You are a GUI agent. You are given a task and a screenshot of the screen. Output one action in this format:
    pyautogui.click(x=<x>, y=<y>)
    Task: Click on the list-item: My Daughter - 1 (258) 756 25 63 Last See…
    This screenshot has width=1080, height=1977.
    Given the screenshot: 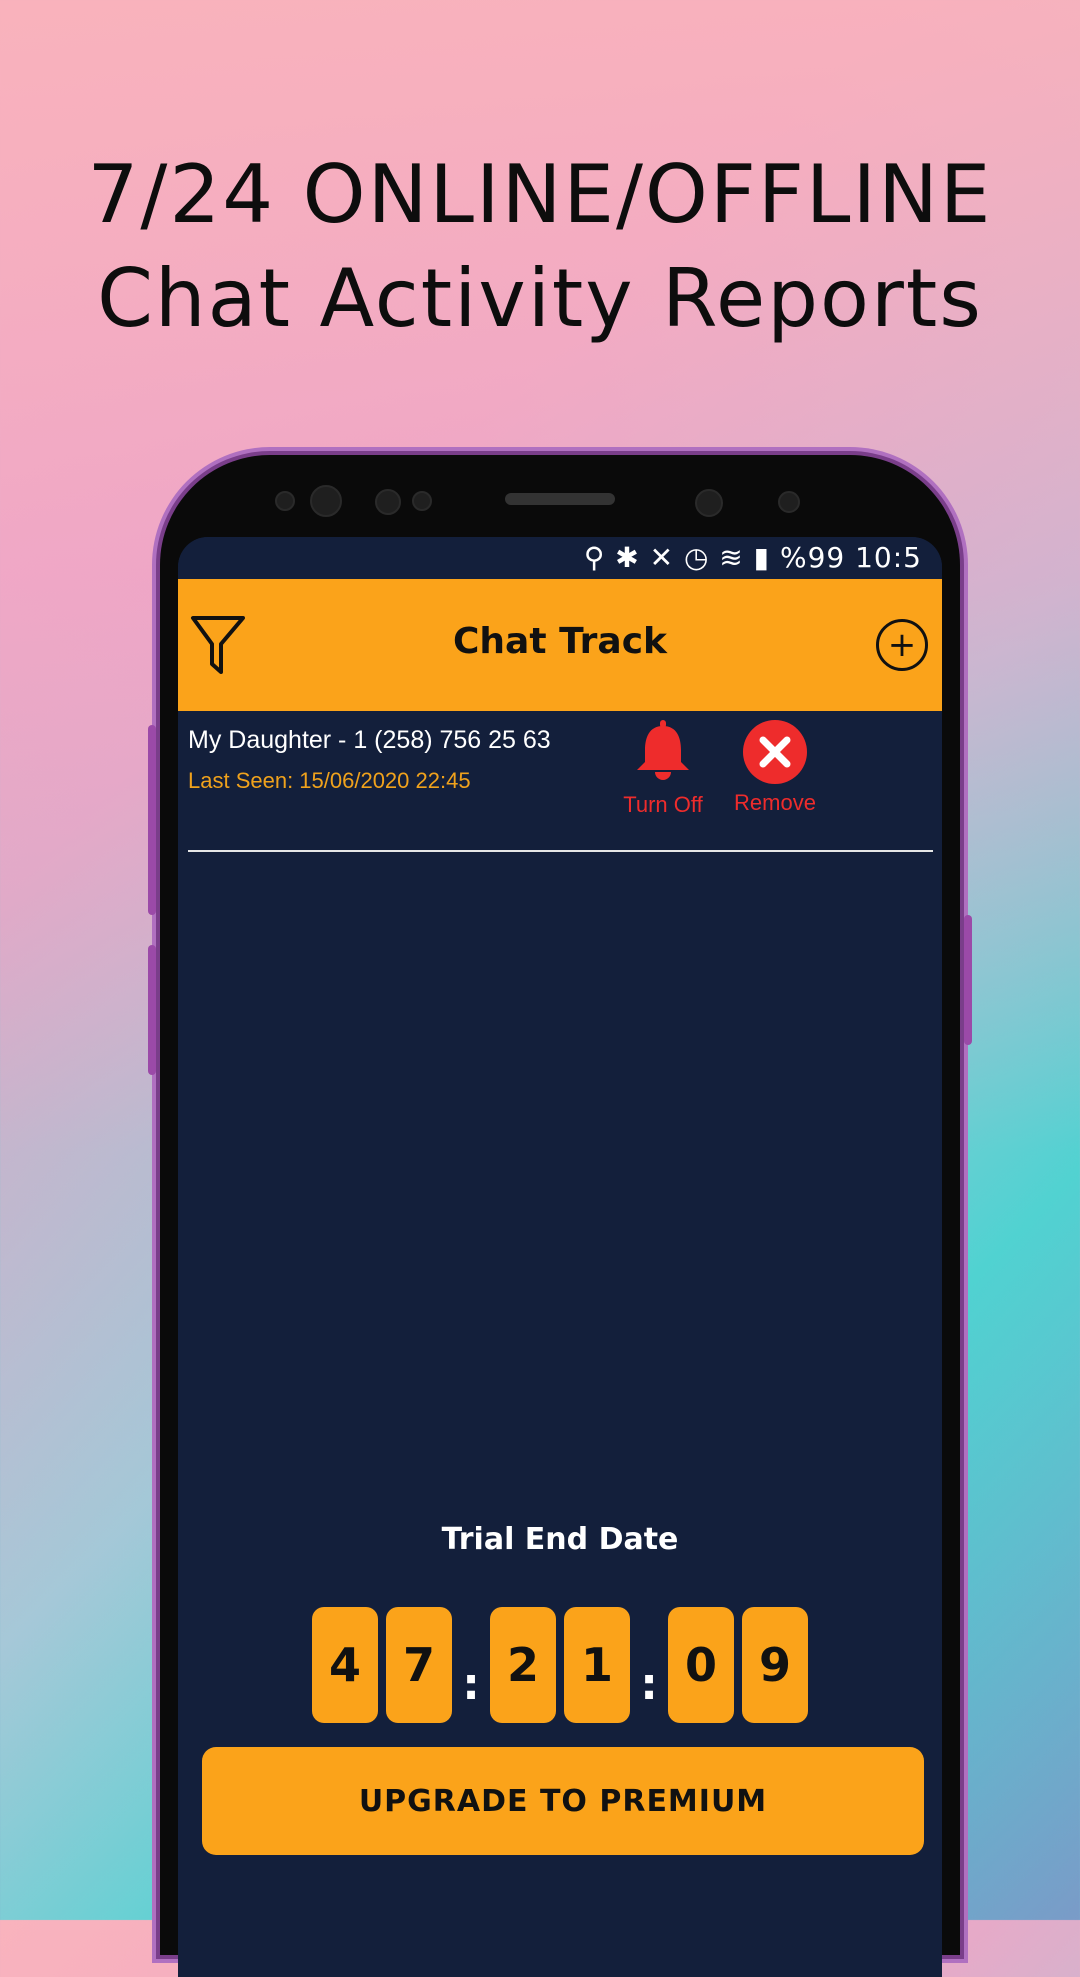 What is the action you would take?
    pyautogui.click(x=560, y=782)
    